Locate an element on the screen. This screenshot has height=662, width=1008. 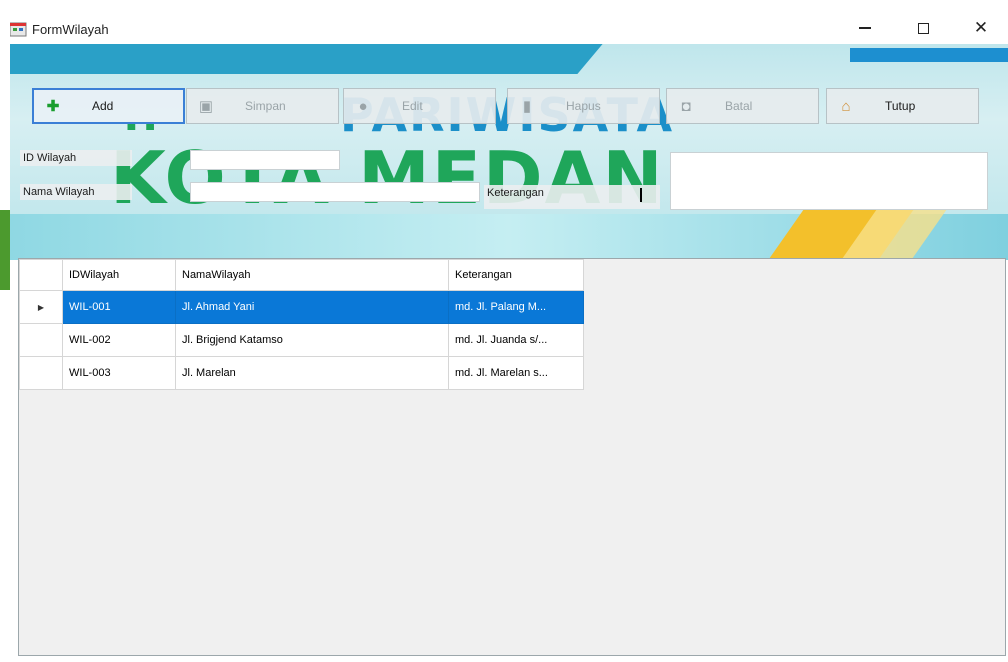
title-bar: FormWilayah ✕ is located at coordinates (504, 22).